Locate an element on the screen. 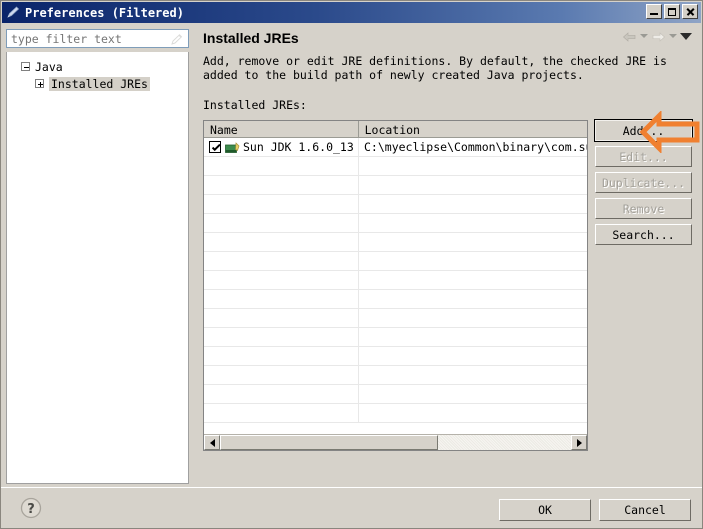 The width and height of the screenshot is (703, 529). close-button is located at coordinates (690, 11).